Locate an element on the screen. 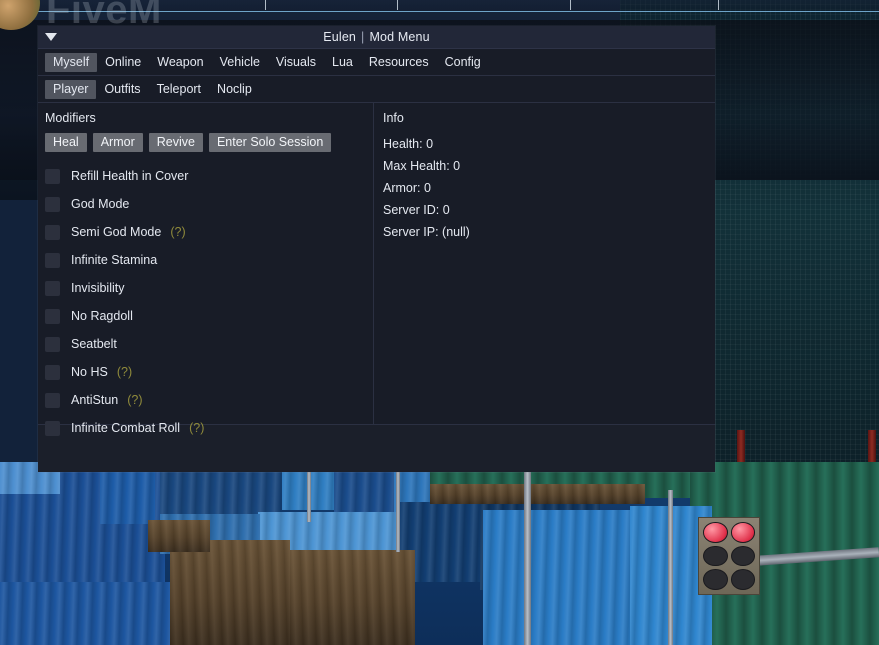 The height and width of the screenshot is (645, 879). checkbox-seatbelt is located at coordinates (52, 344).